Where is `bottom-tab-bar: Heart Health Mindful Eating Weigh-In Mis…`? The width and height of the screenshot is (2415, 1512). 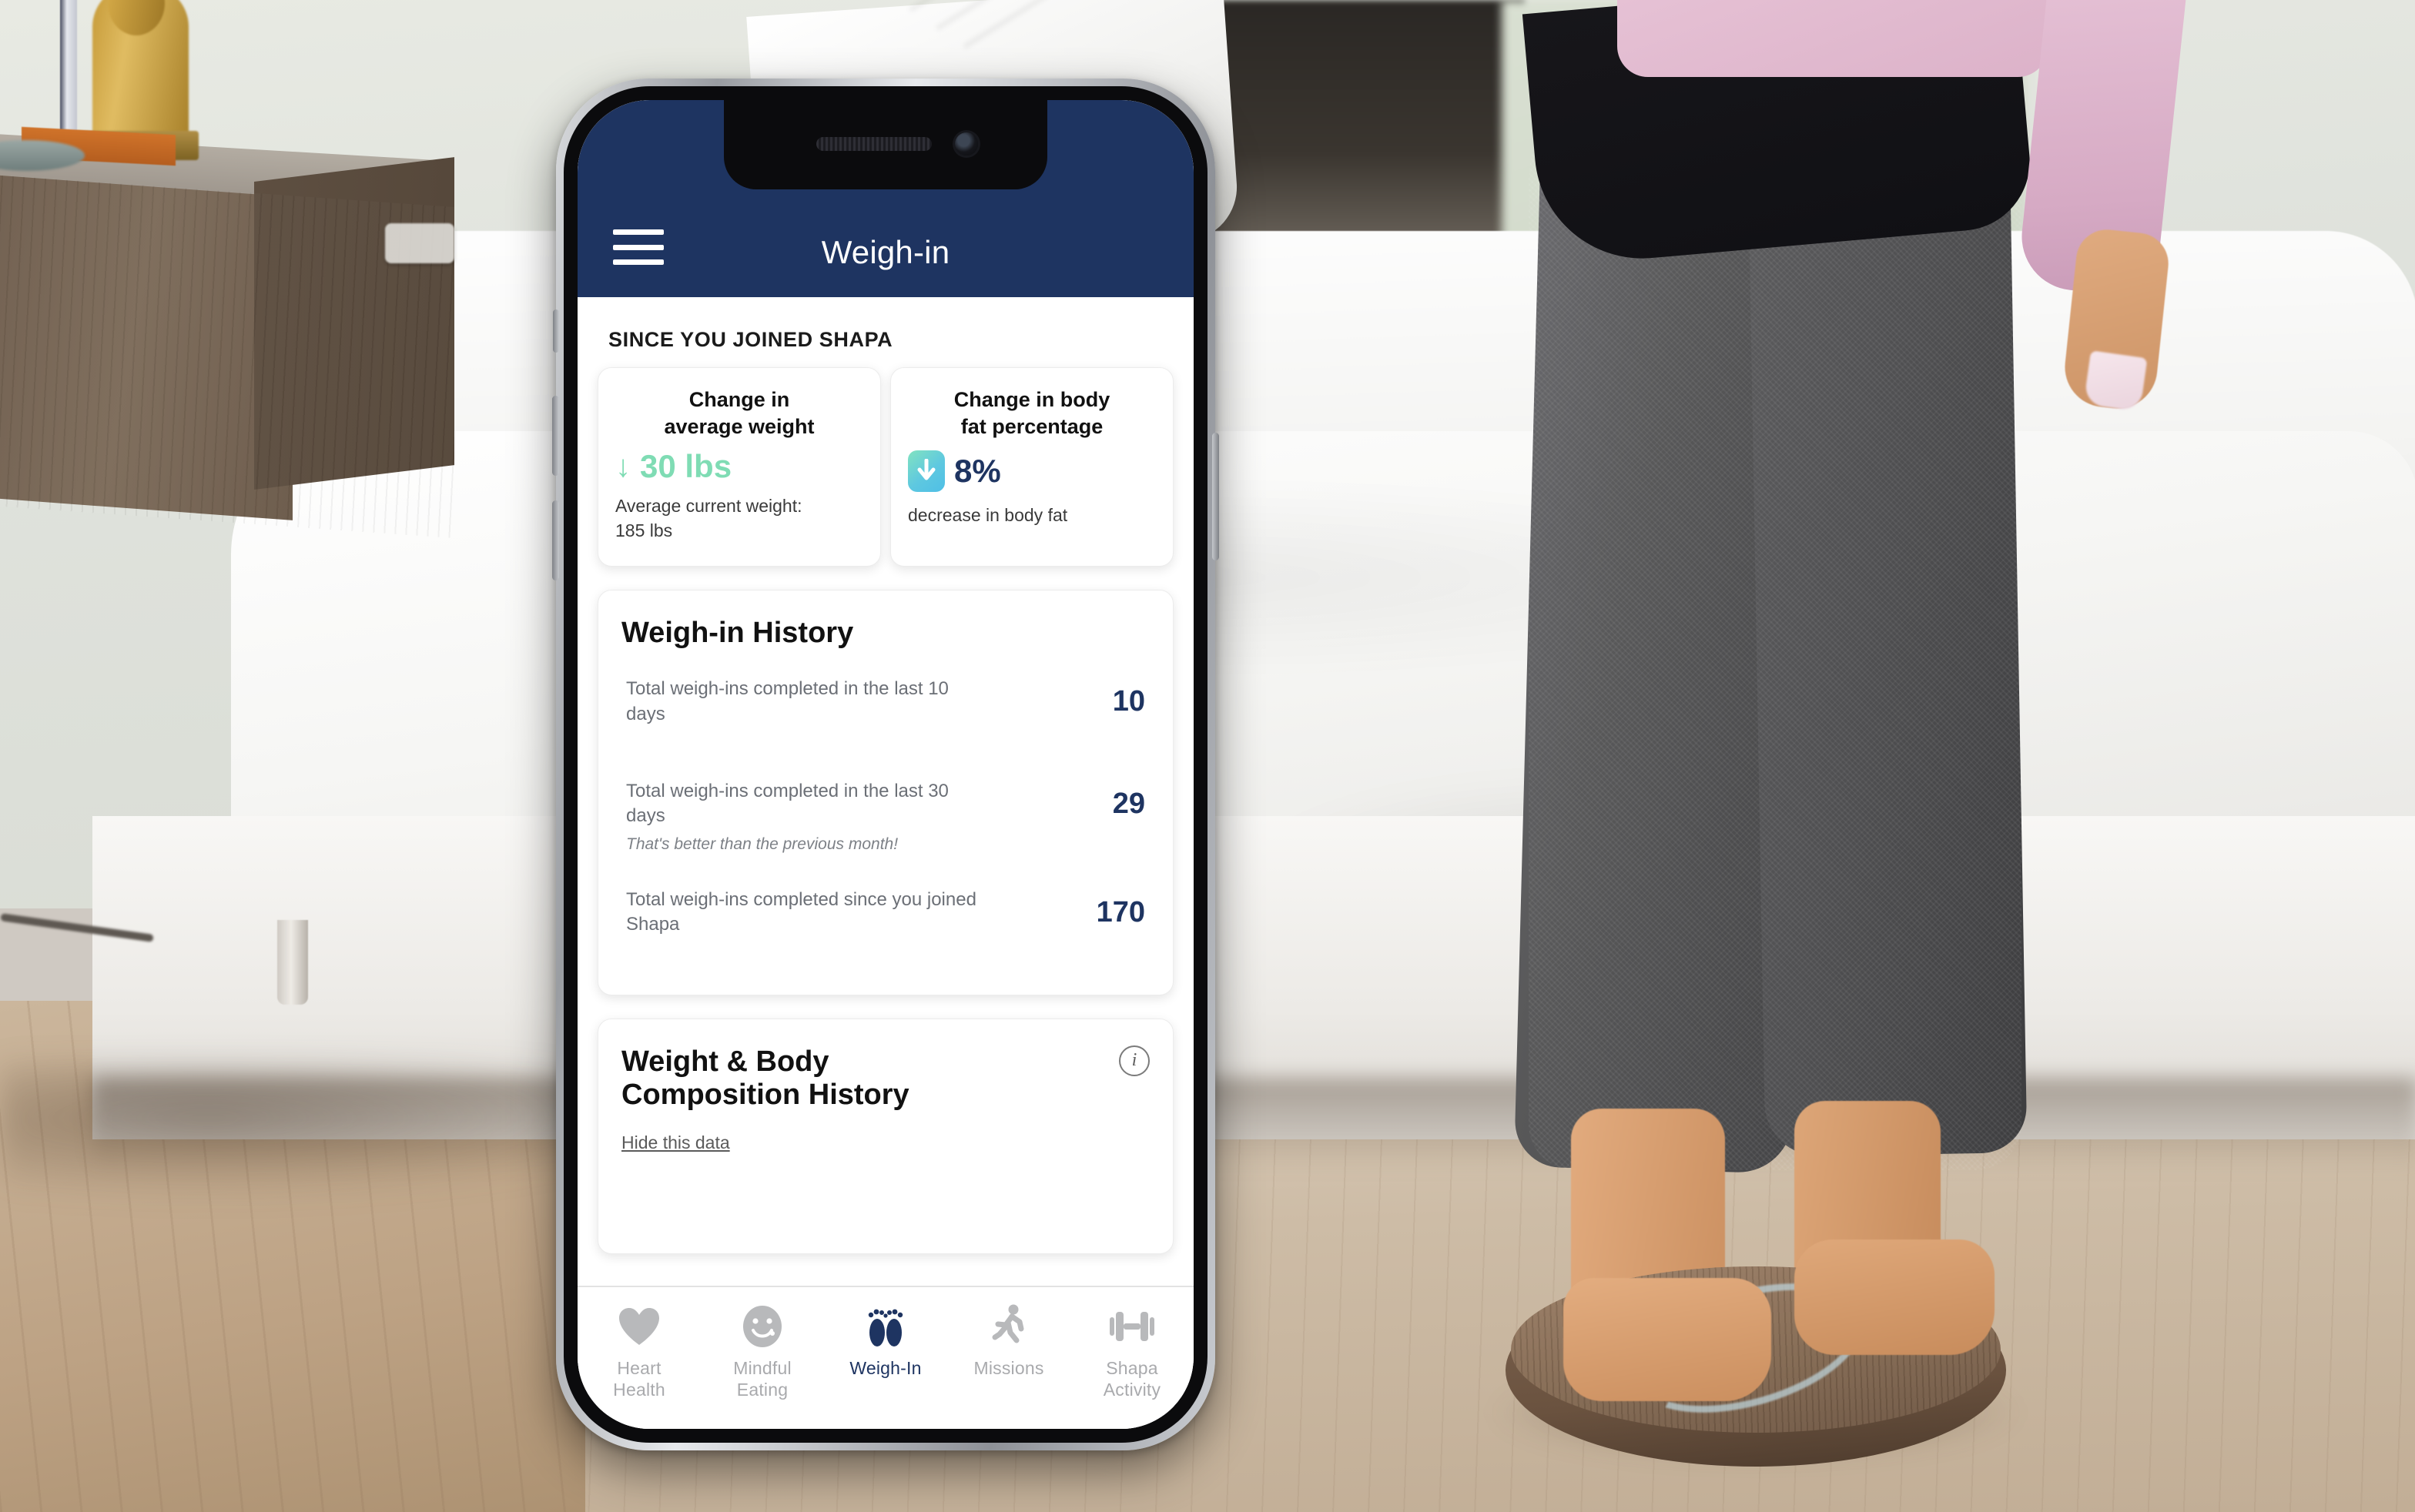 bottom-tab-bar: Heart Health Mindful Eating Weigh-In Mis… is located at coordinates (886, 1357).